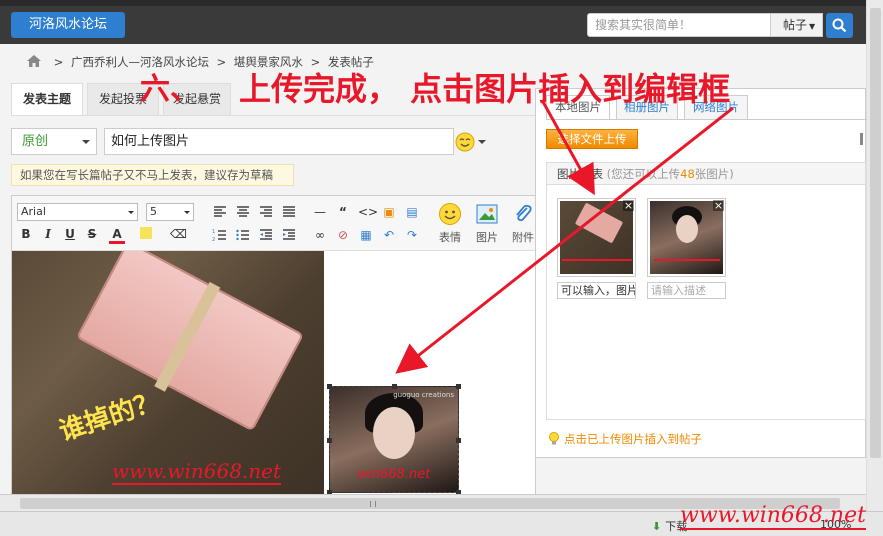  What do you see at coordinates (580, 174) in the screenshot?
I see `image-list-title: 图片列表` at bounding box center [580, 174].